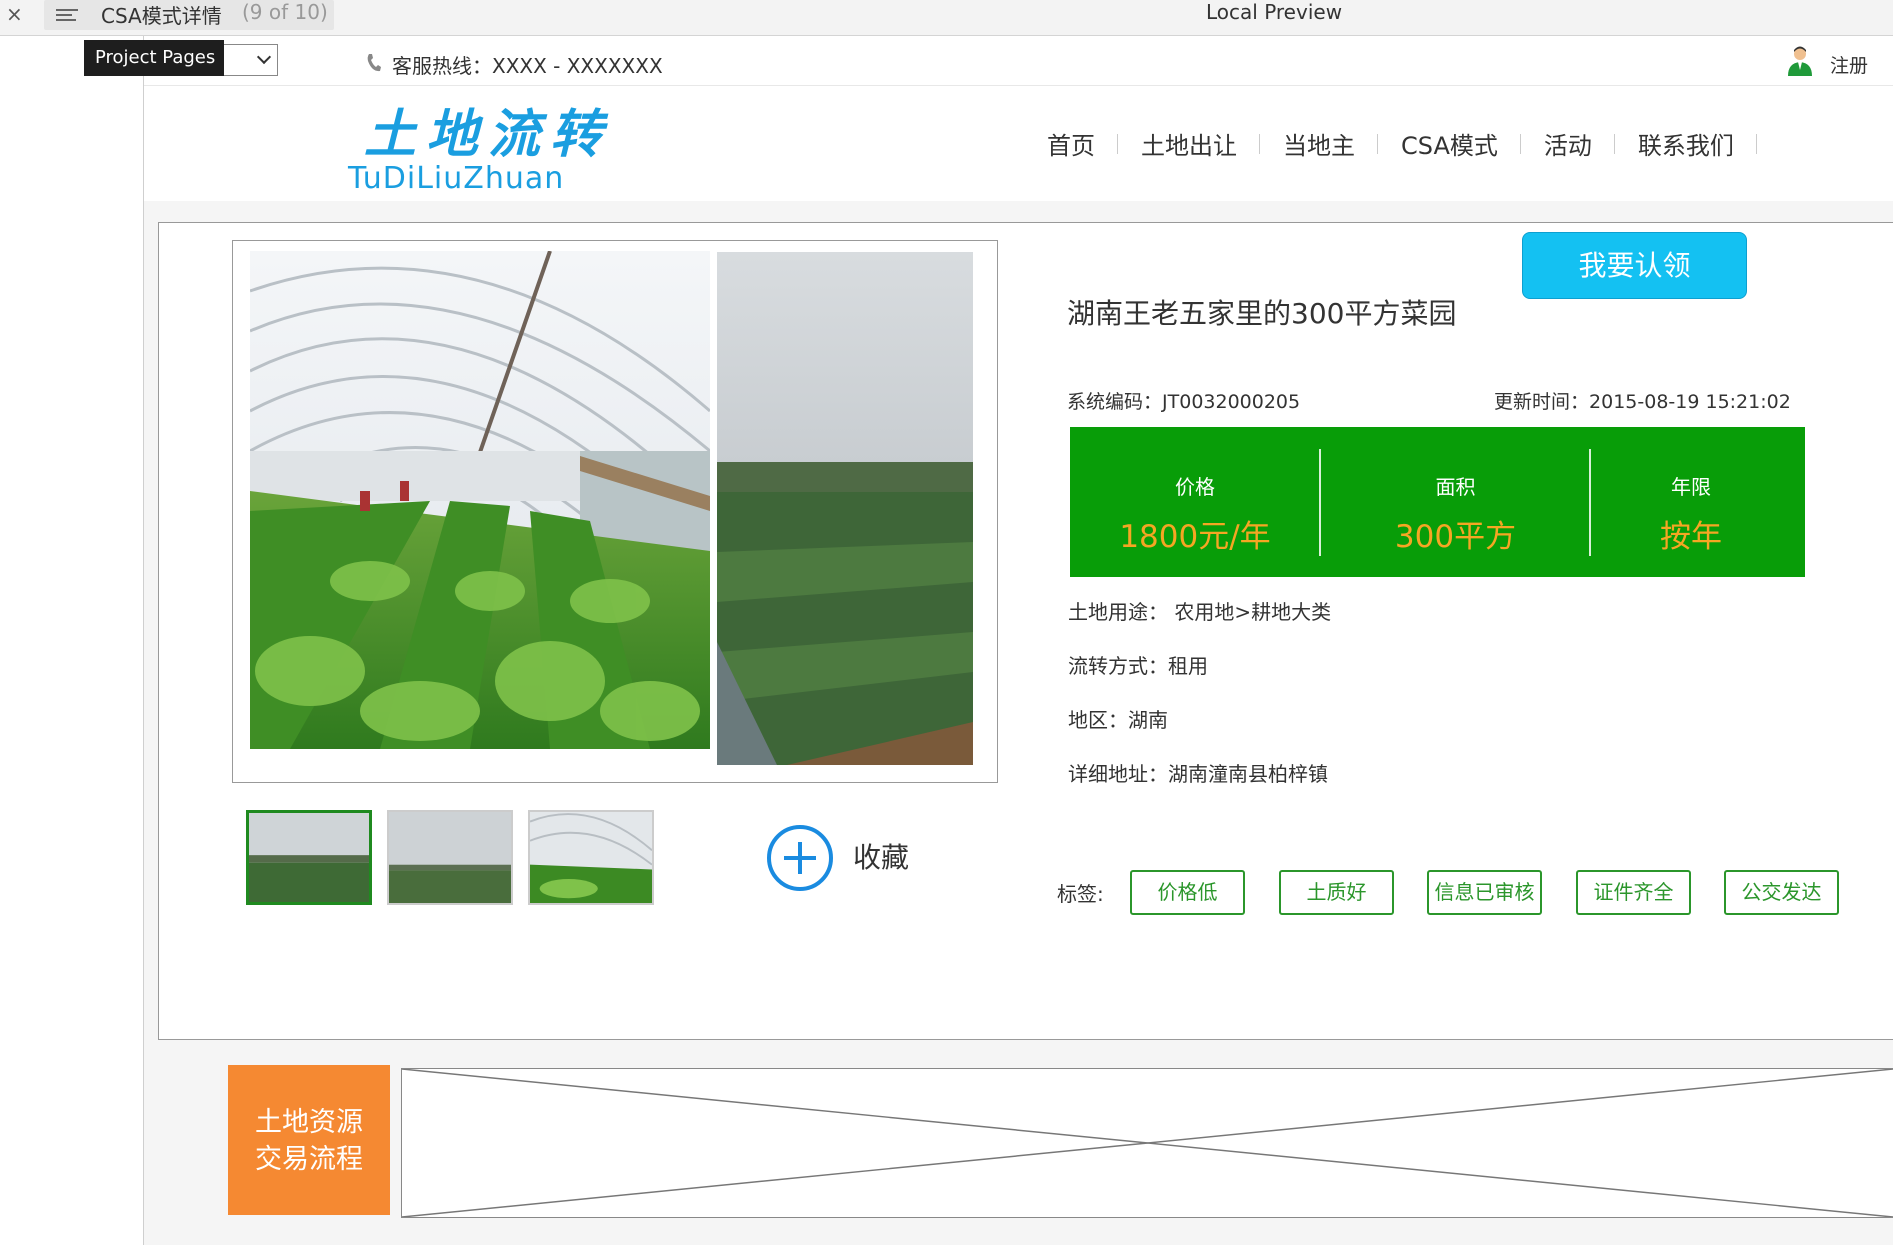 The image size is (1893, 1245). Describe the element at coordinates (1195, 487) in the screenshot. I see `stat-price-label: 价格` at that location.